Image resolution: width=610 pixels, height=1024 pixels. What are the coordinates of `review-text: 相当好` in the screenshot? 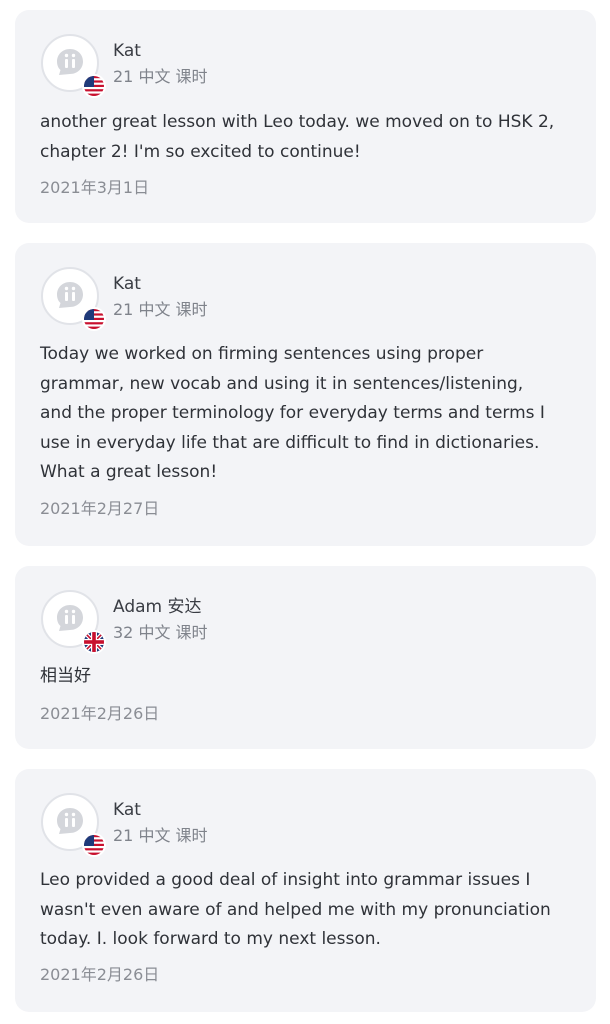 It's located at (310, 677).